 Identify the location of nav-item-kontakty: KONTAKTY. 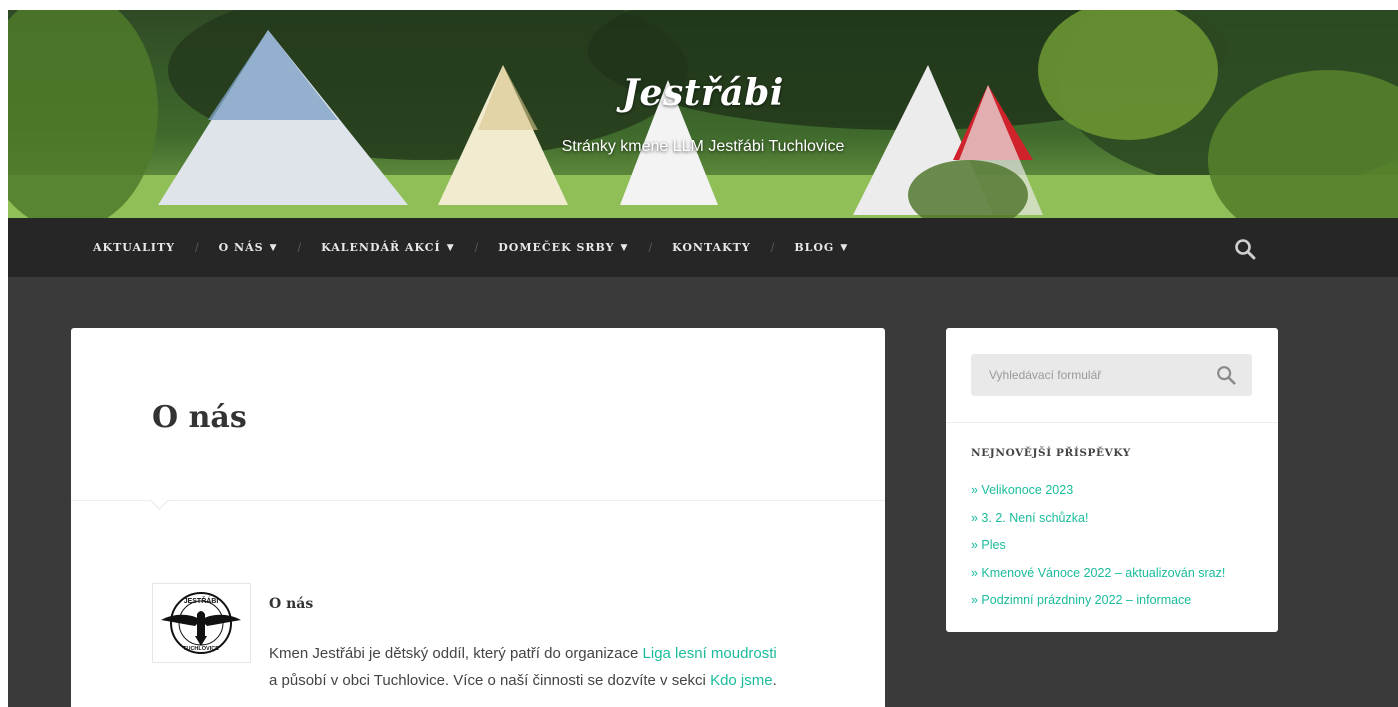
(711, 247).